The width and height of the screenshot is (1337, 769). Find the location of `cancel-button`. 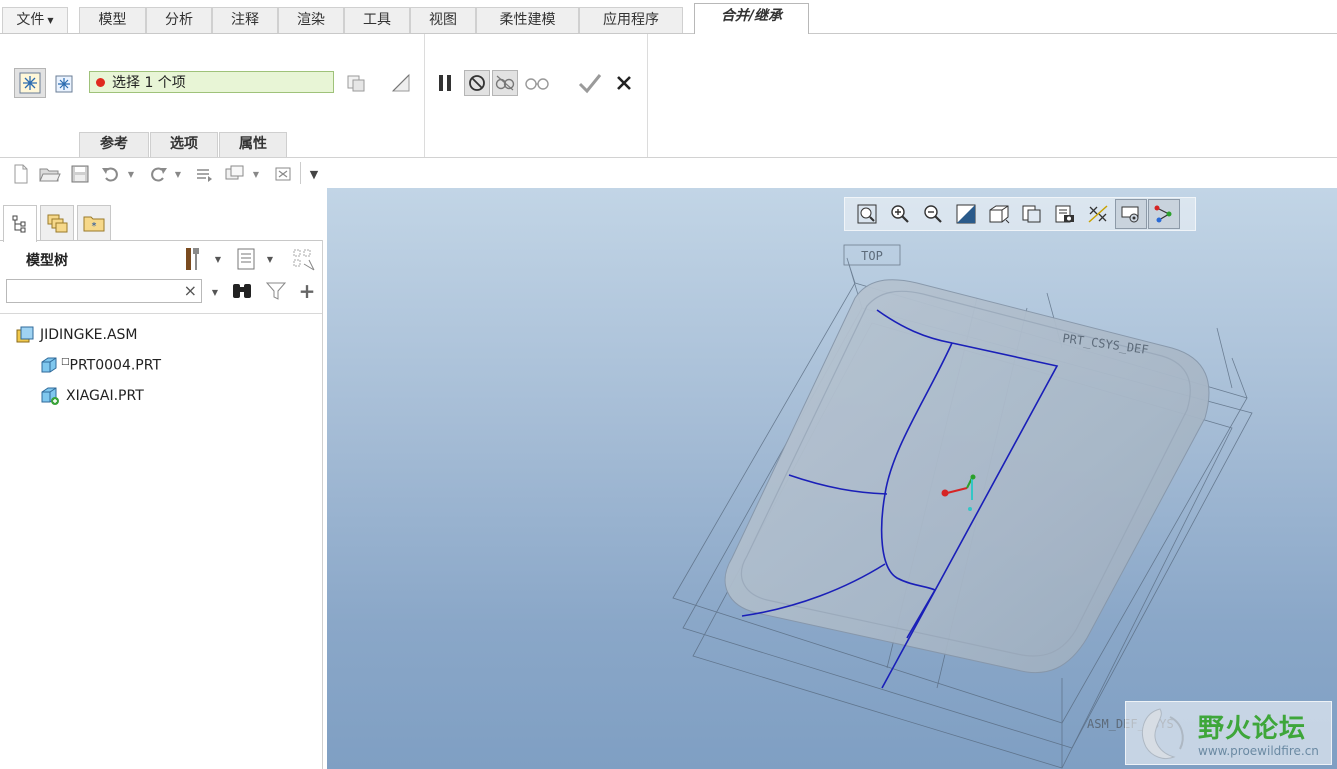

cancel-button is located at coordinates (624, 83).